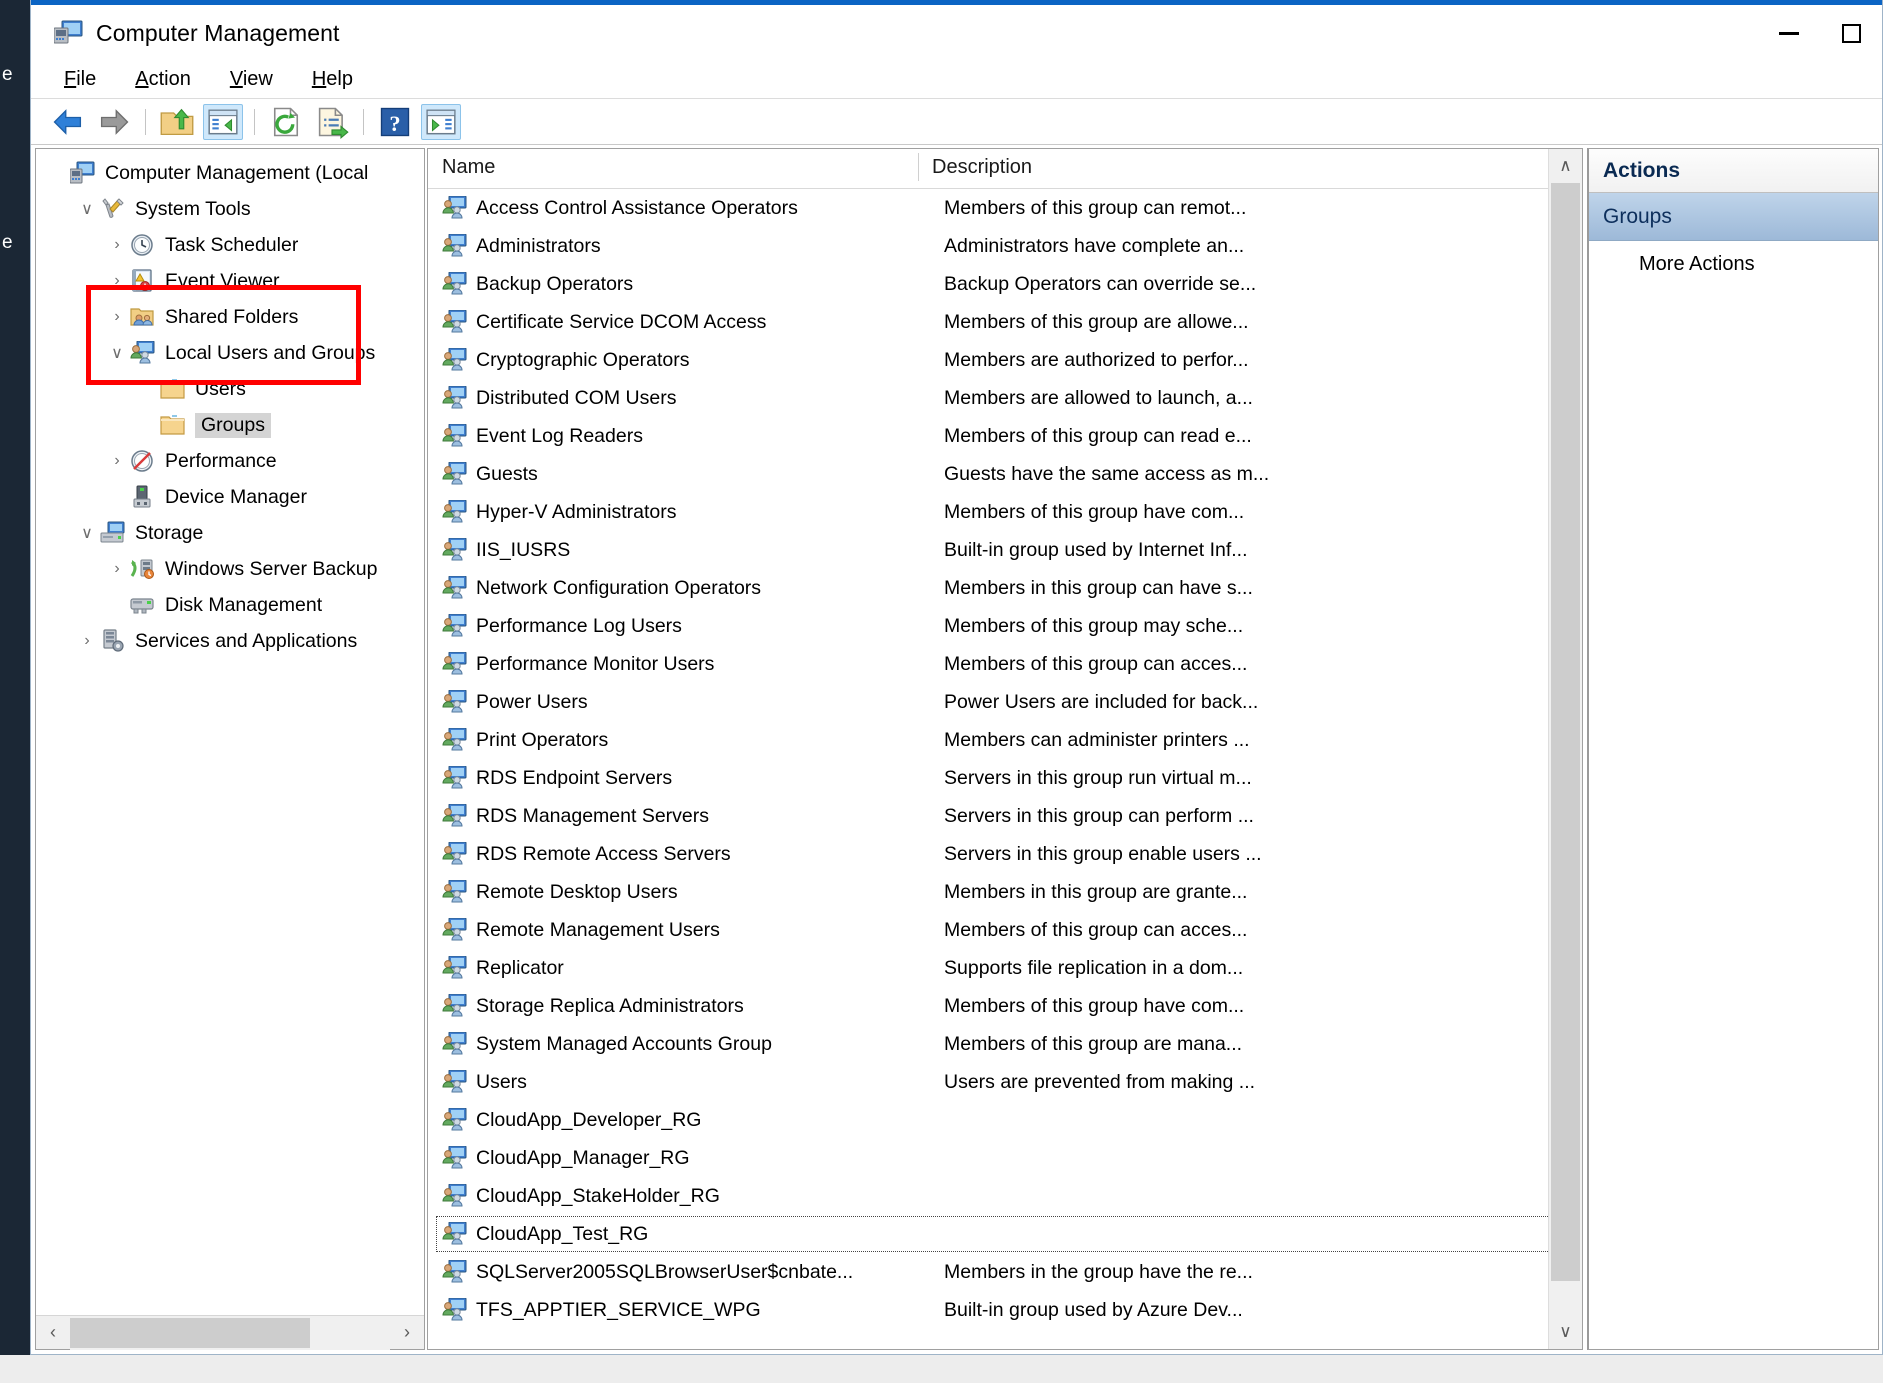  I want to click on column-header-name: Name, so click(673, 168).